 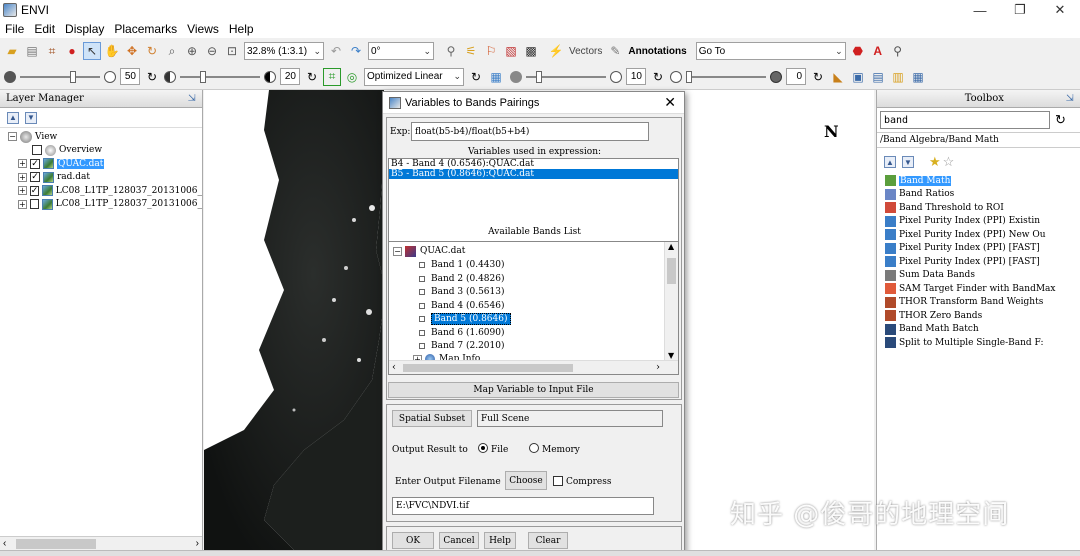 I want to click on scroll-up-icon: ▲, so click(x=671, y=246).